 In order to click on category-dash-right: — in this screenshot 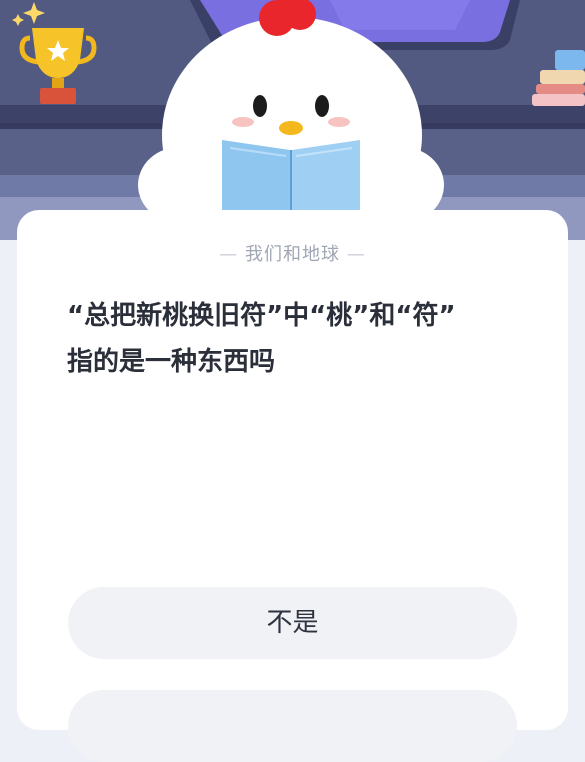, I will do `click(356, 254)`.